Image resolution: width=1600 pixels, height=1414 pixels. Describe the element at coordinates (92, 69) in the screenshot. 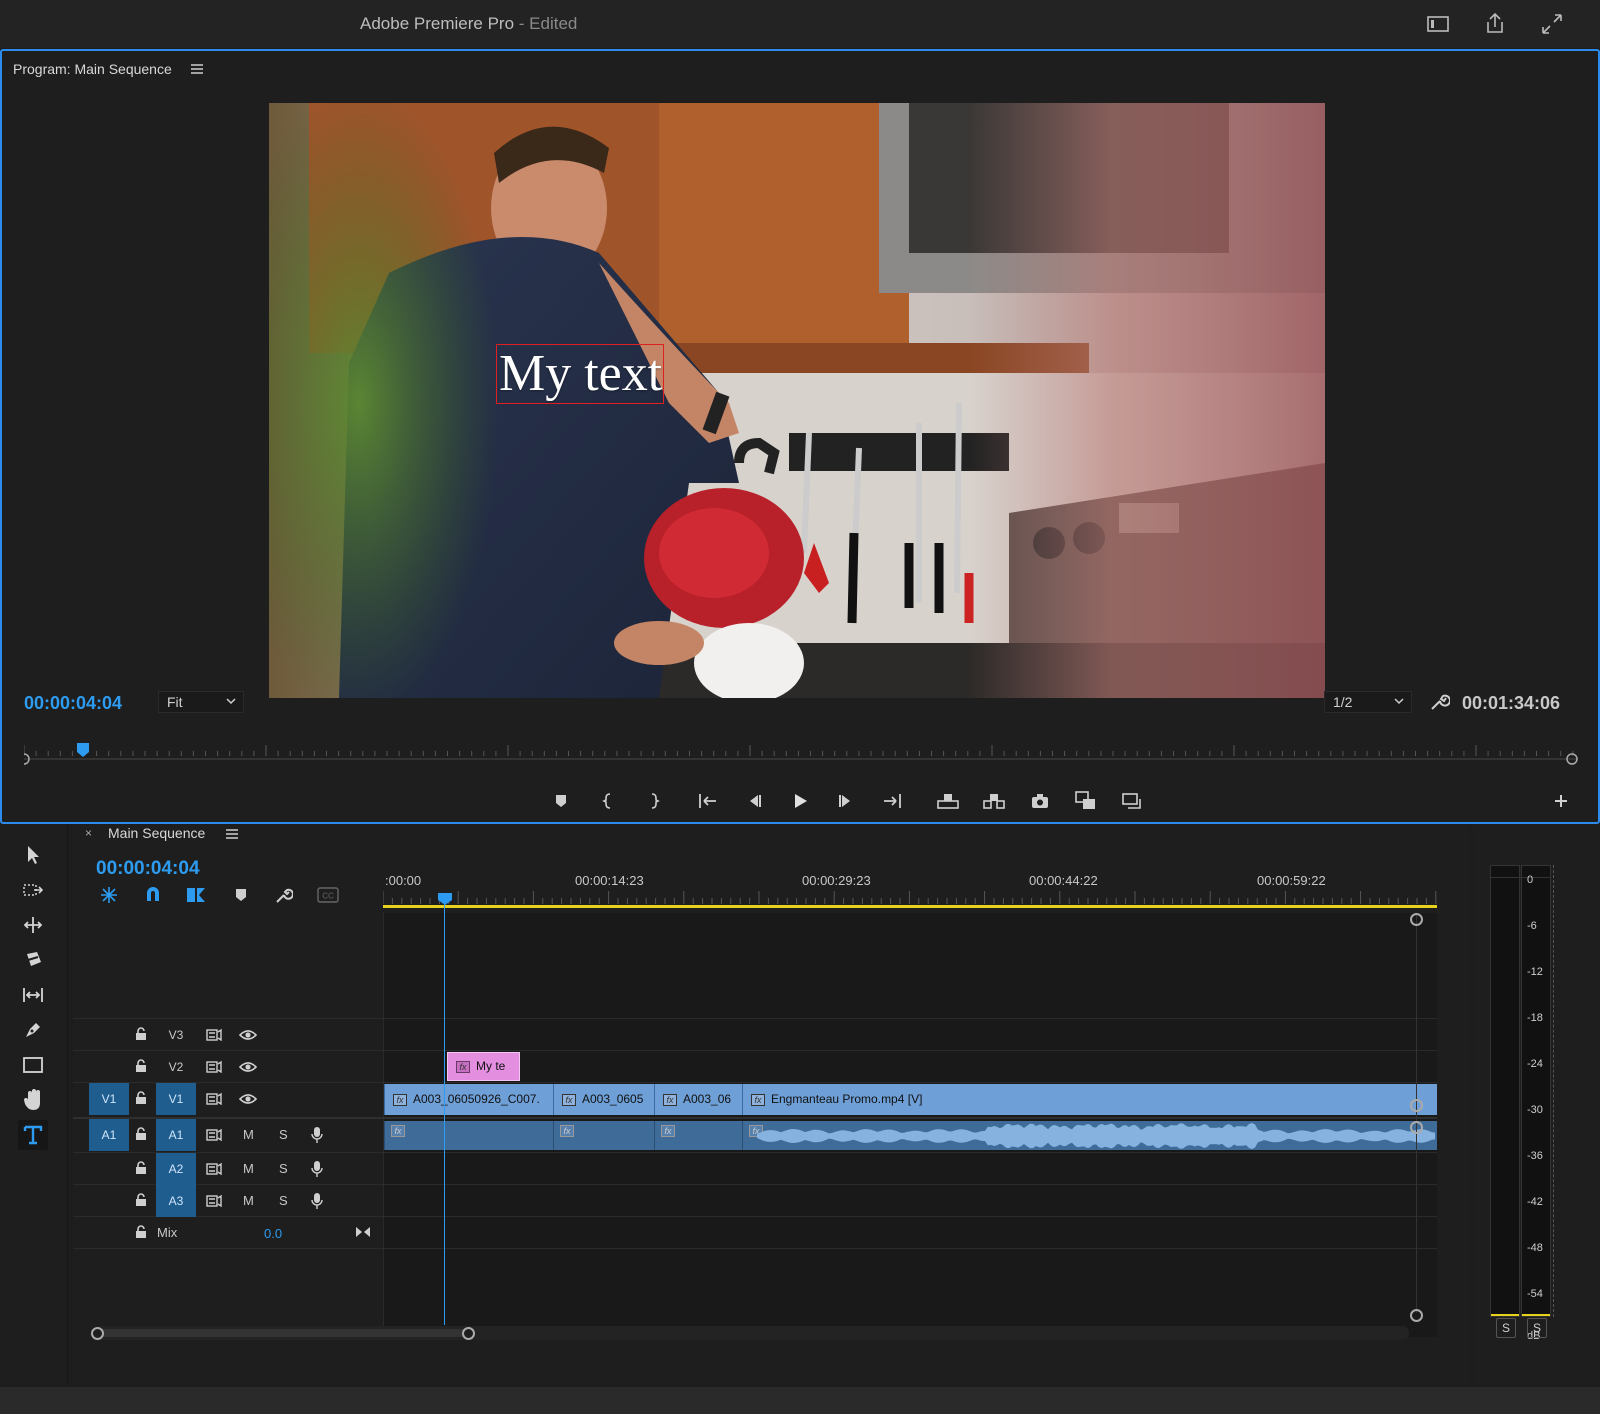

I see `program-panel-title: Program: Main Sequence` at that location.